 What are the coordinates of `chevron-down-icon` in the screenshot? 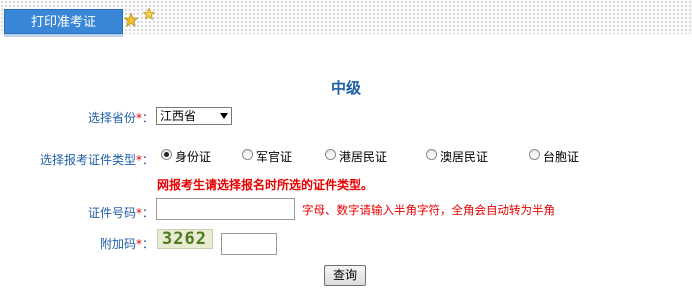 It's located at (224, 116).